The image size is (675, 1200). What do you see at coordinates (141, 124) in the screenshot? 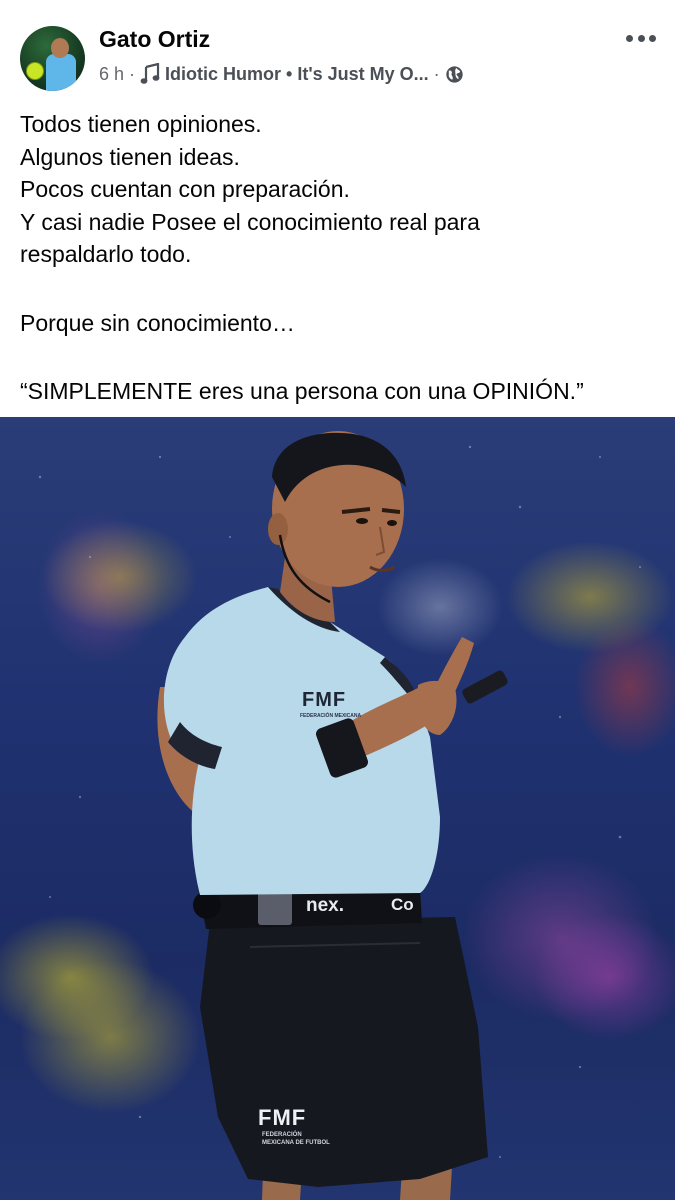
I see `caption-line: Todos tienen opiniones.` at bounding box center [141, 124].